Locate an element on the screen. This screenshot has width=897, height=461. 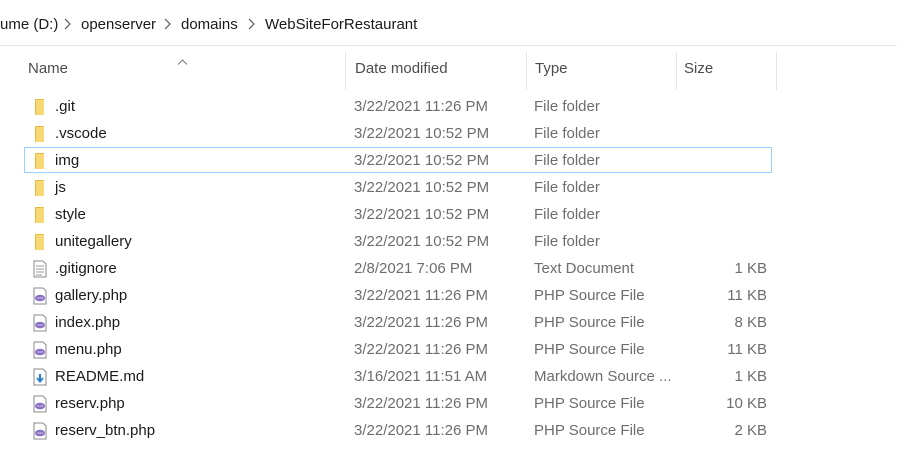
column-header-row: Name Date modified Type Size is located at coordinates (448, 68).